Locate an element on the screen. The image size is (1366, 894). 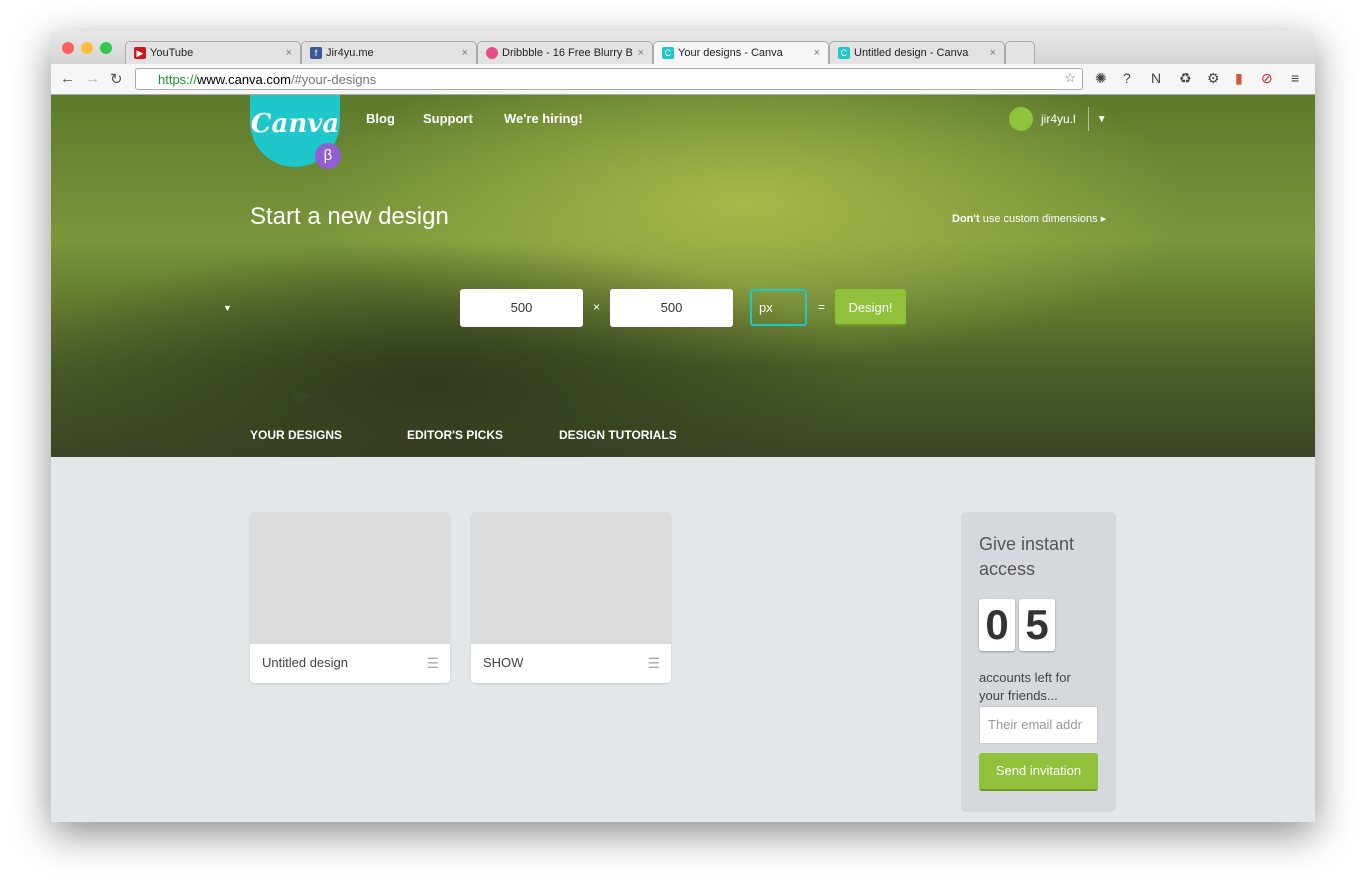
design-card: SHOW ☰ is located at coordinates (571, 597).